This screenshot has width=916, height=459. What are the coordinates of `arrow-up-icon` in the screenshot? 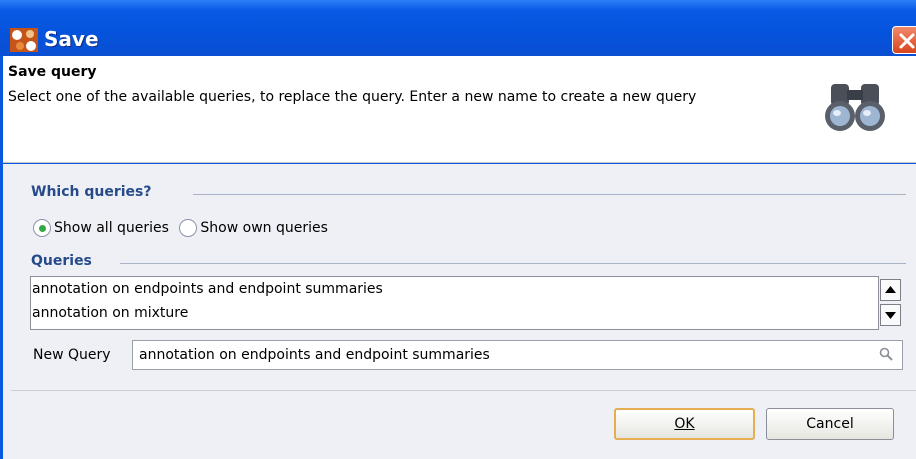 It's located at (890, 289).